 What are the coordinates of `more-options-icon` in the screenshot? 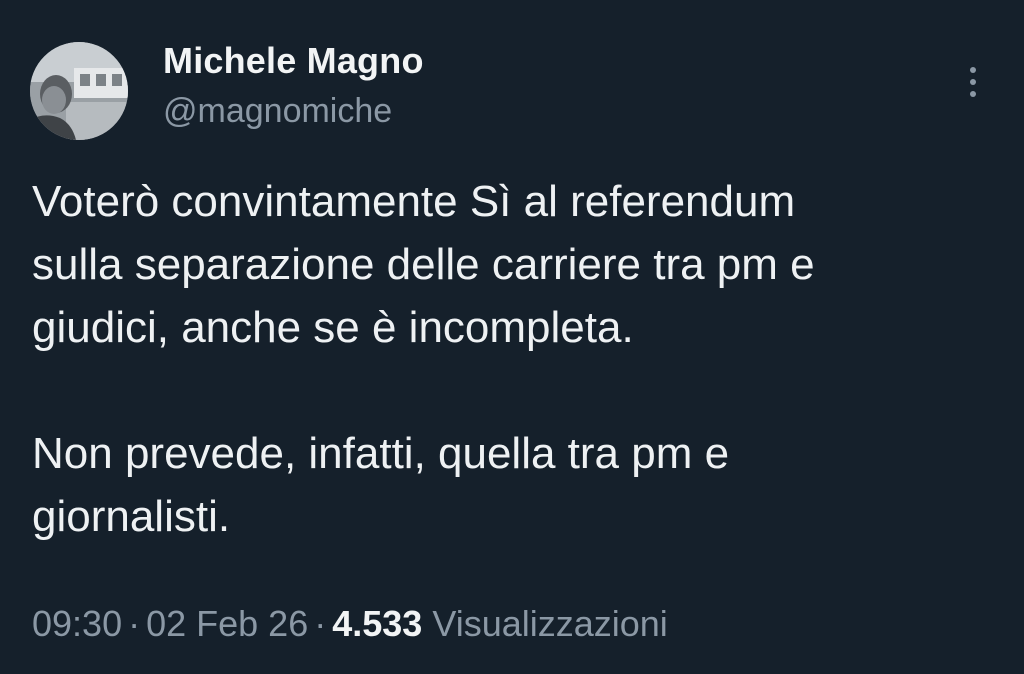 It's located at (973, 82).